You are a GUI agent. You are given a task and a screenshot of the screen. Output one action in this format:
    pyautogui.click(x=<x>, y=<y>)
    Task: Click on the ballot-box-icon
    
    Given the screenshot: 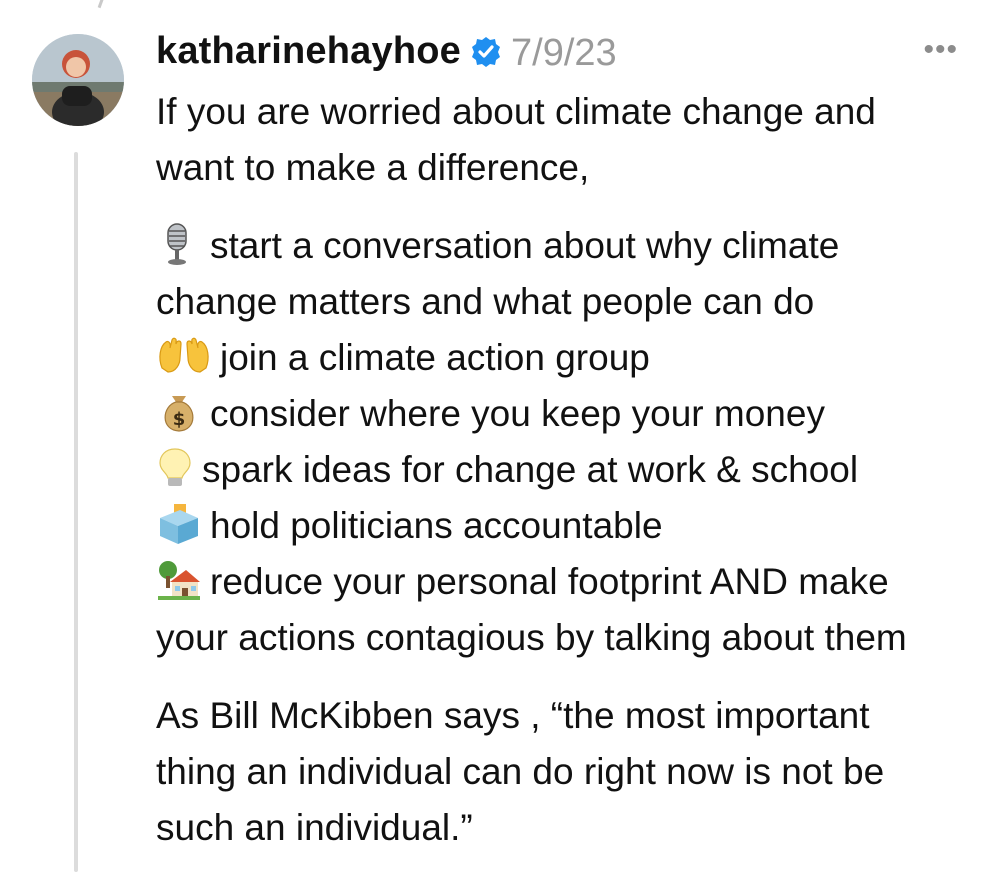 What is the action you would take?
    pyautogui.click(x=179, y=524)
    